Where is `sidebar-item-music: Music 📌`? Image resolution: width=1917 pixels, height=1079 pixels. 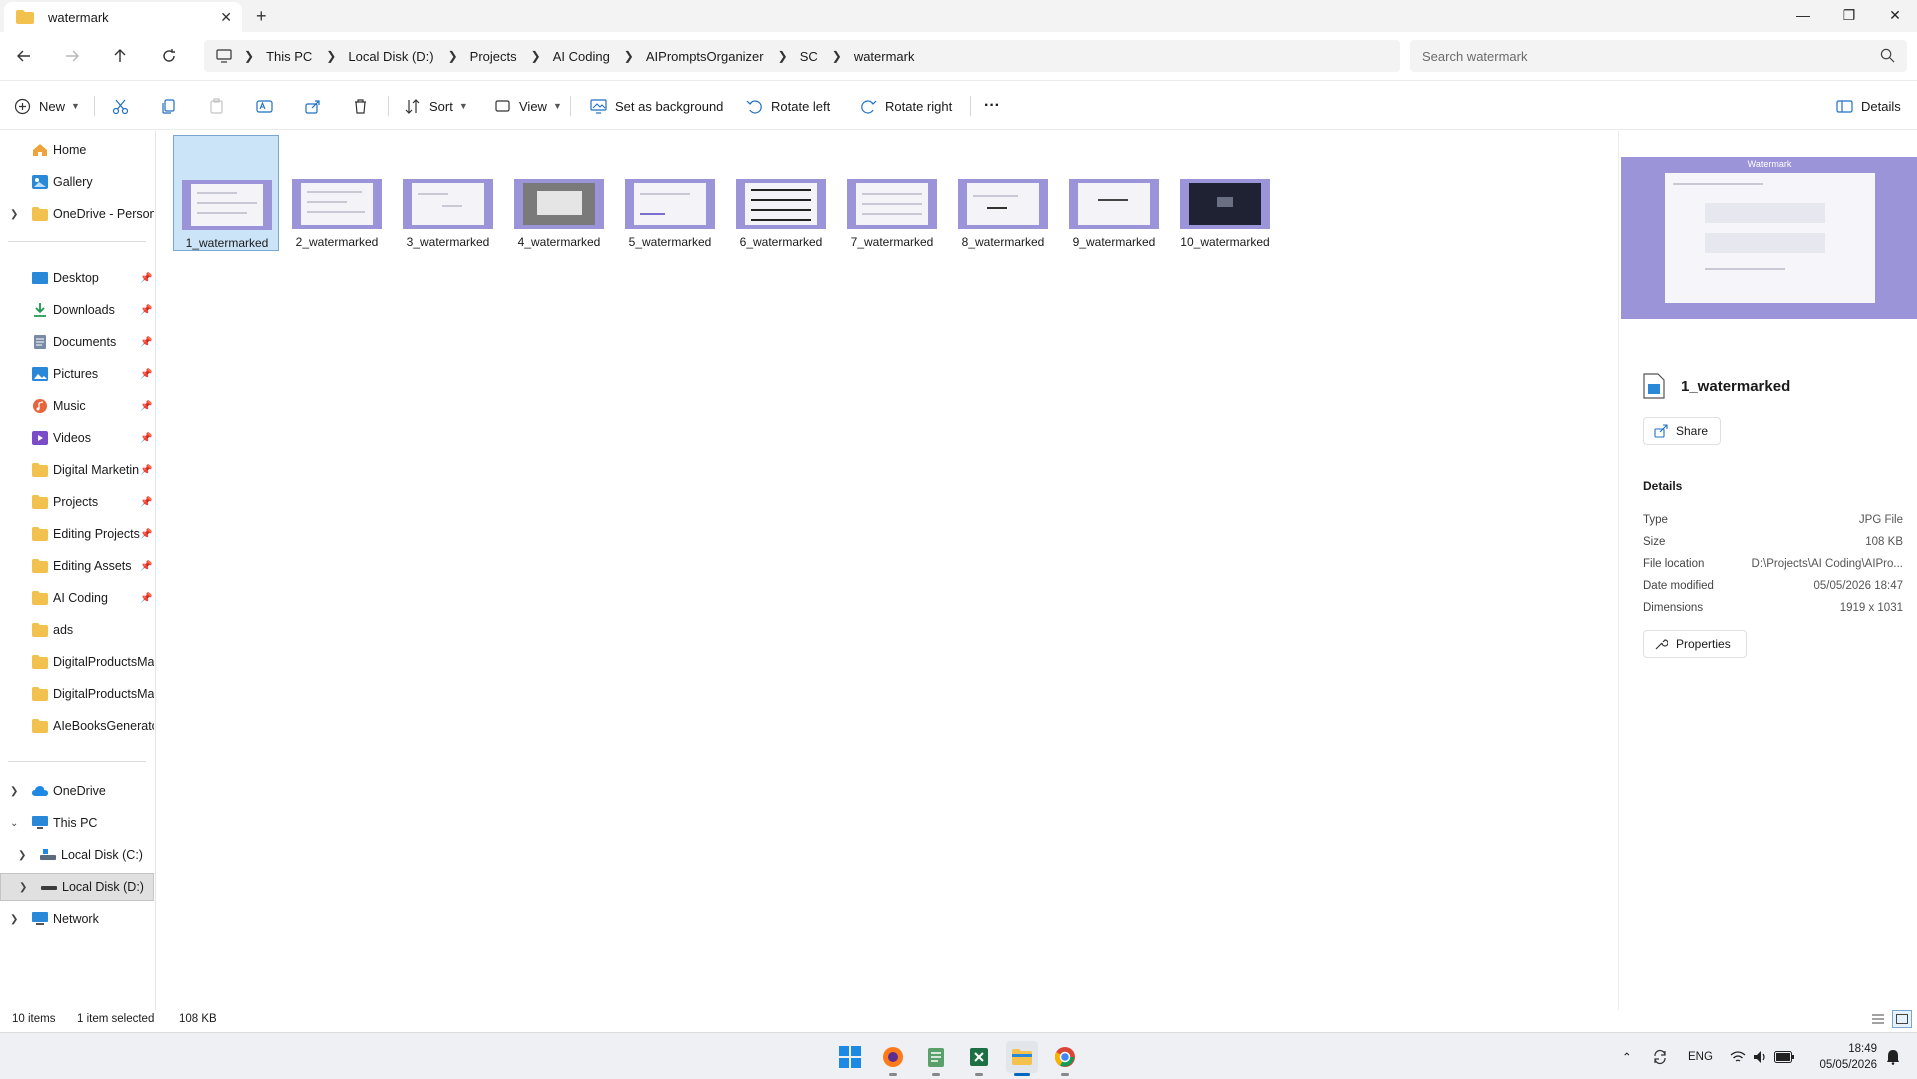 sidebar-item-music: Music 📌 is located at coordinates (77, 406).